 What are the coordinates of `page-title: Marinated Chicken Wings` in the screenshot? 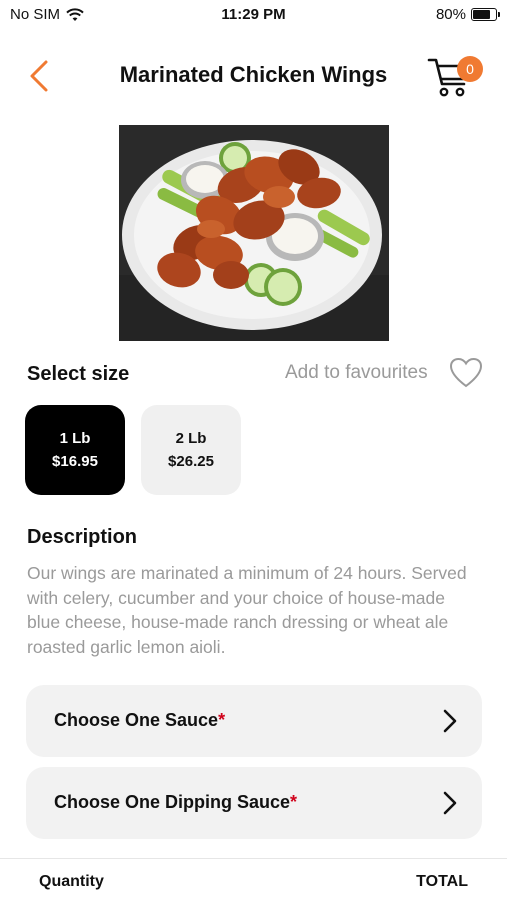 It's located at (253, 74).